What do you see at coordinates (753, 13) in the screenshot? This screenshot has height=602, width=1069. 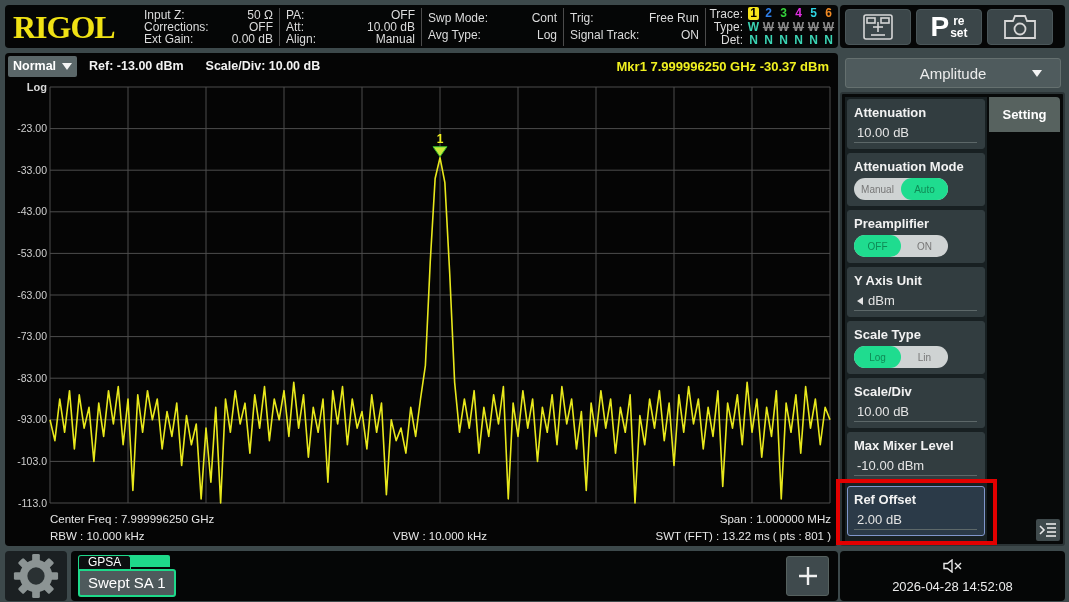 I see `trace-number: 1` at bounding box center [753, 13].